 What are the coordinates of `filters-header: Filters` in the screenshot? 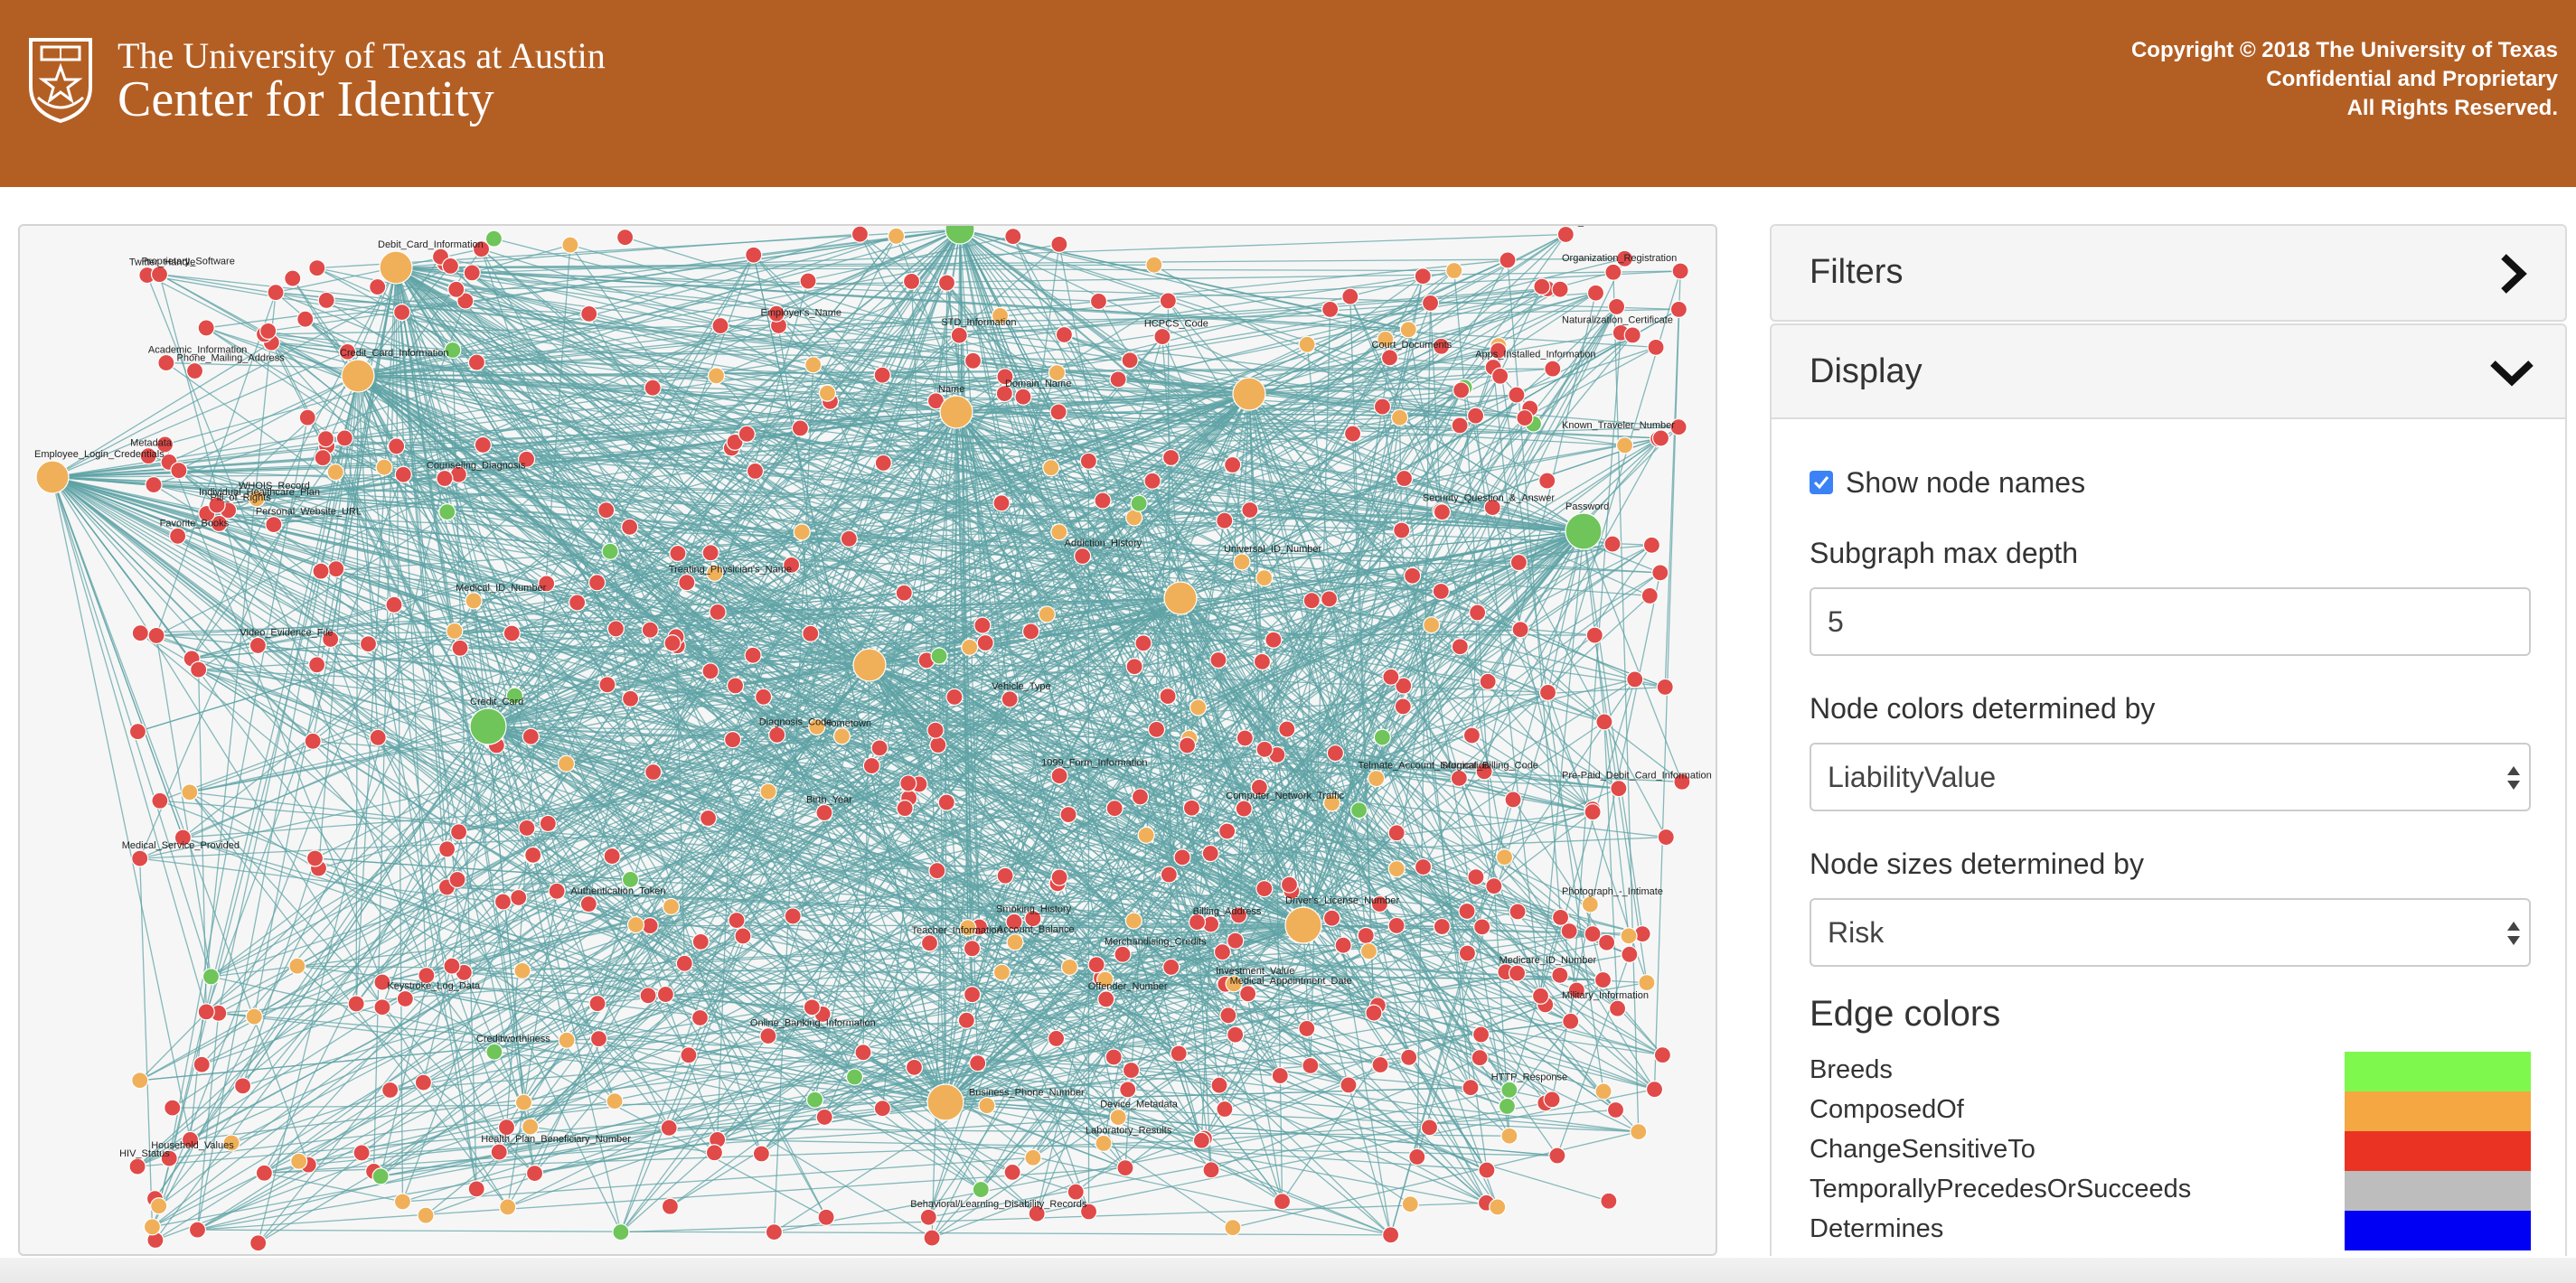 It's located at (2168, 273).